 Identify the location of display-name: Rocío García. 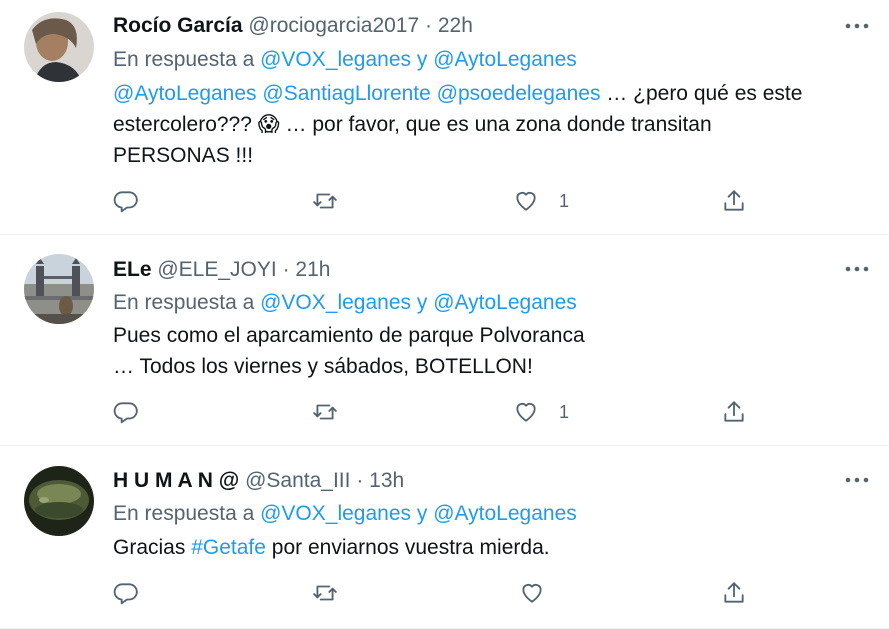
(178, 25).